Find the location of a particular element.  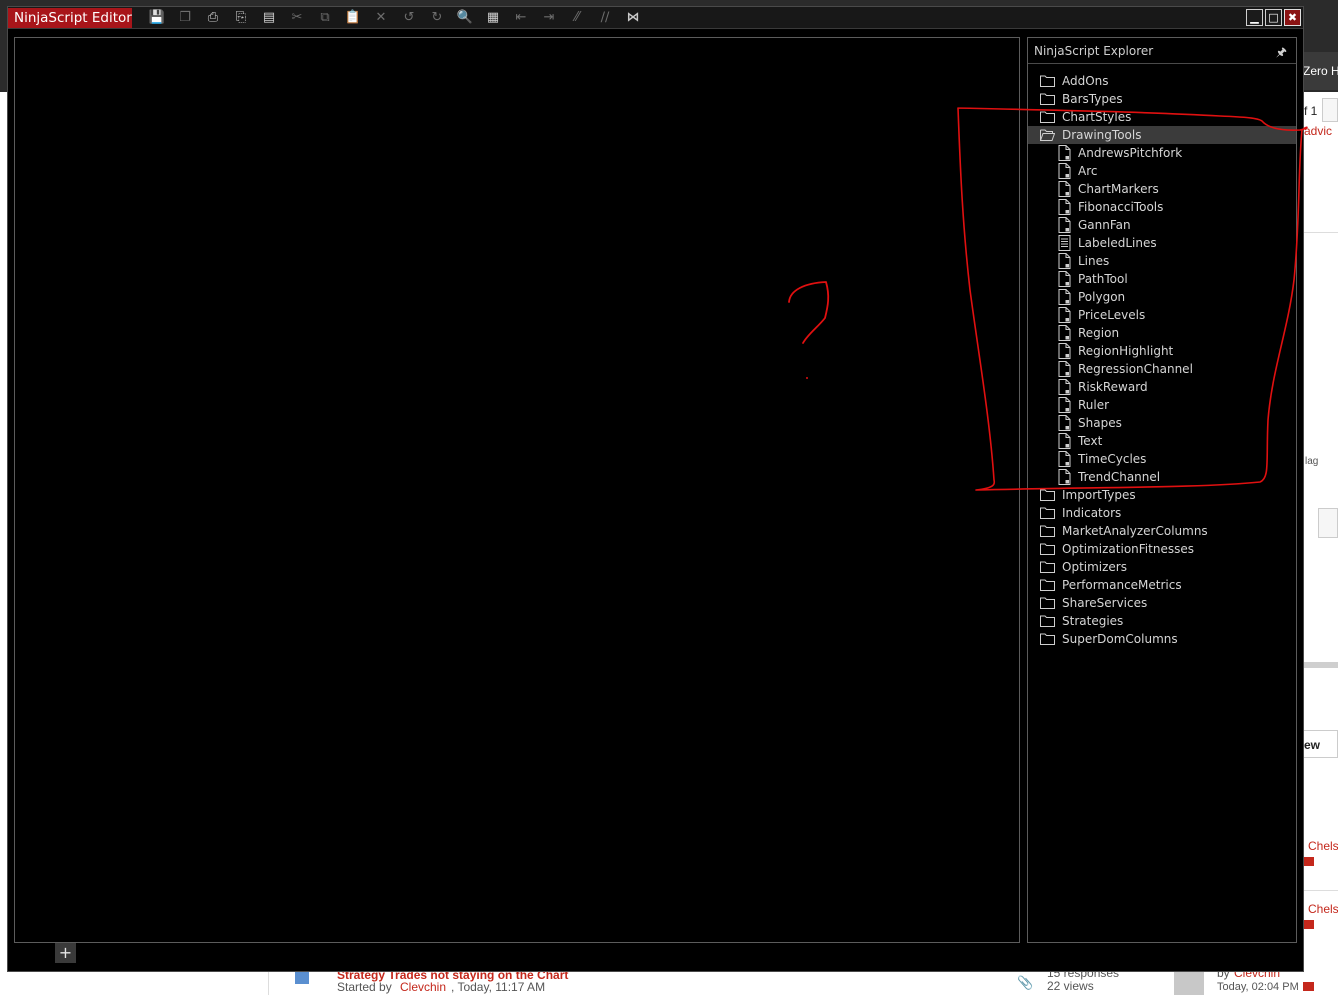

save-all-icon: ❐ is located at coordinates (185, 18).